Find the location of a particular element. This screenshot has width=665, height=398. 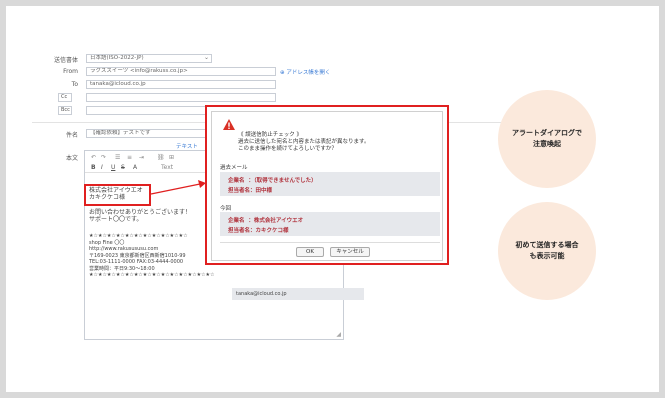

callout-first-line1: 初めて送信する場合 is located at coordinates (547, 245).